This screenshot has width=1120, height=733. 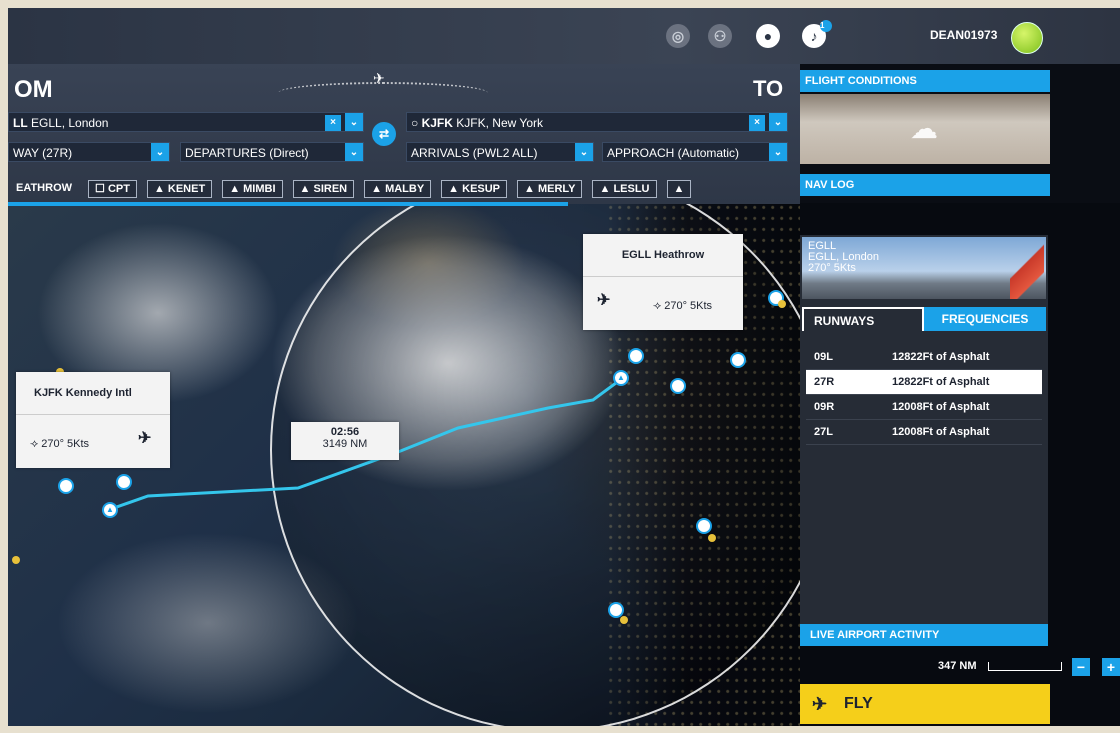 I want to click on approach-select: APPROACH (Automatic) ⌄, so click(x=695, y=152).